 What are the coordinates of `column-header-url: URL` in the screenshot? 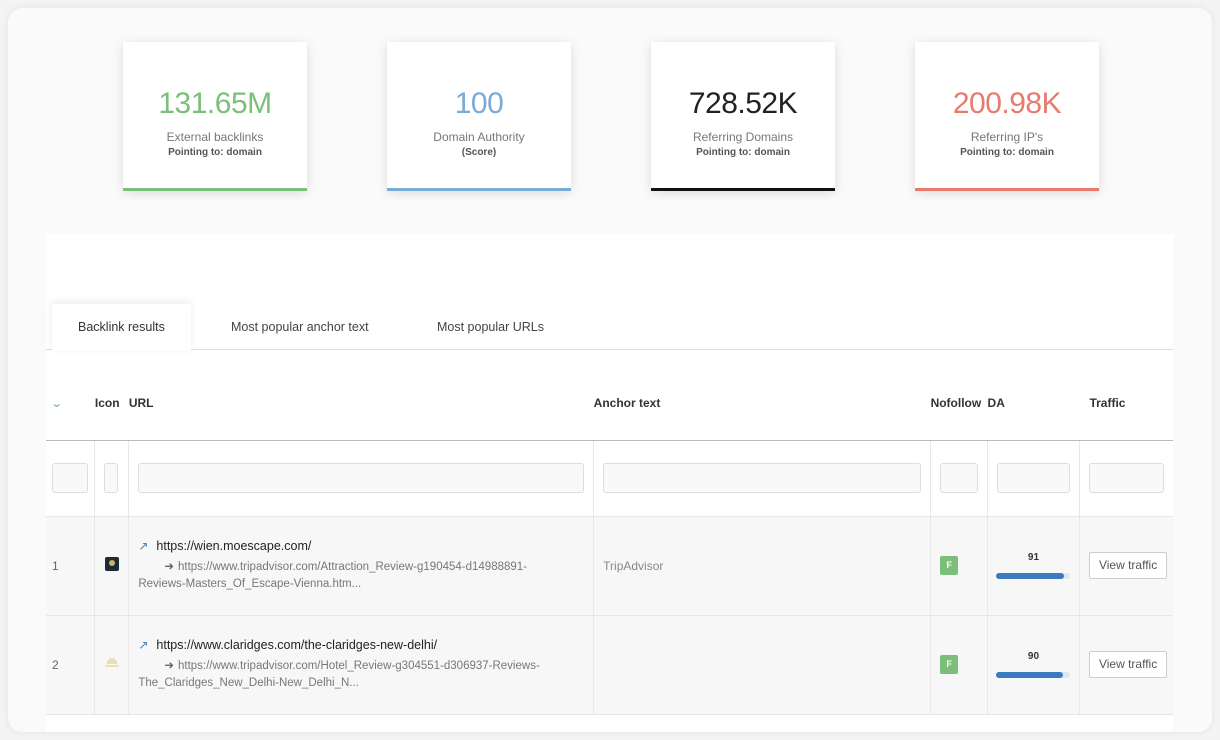 It's located at (361, 396).